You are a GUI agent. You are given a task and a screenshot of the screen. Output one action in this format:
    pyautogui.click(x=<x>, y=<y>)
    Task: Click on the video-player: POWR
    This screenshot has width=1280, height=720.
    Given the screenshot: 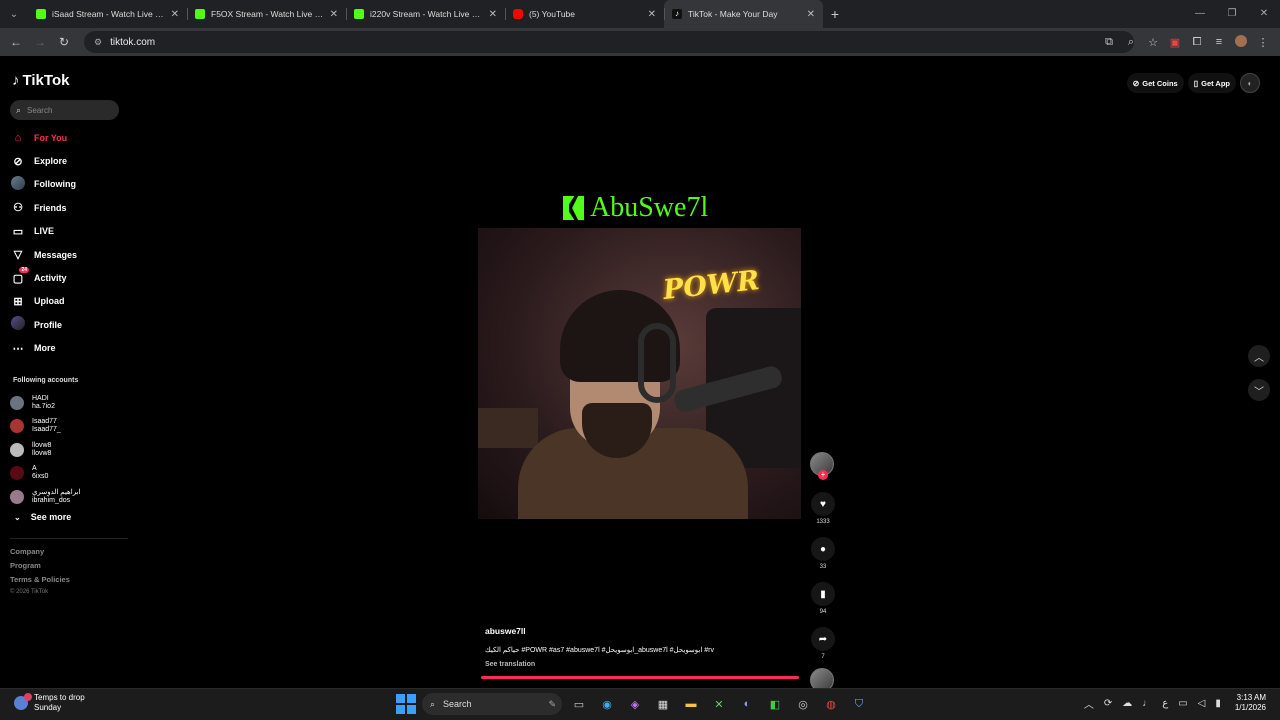 What is the action you would take?
    pyautogui.click(x=639, y=373)
    